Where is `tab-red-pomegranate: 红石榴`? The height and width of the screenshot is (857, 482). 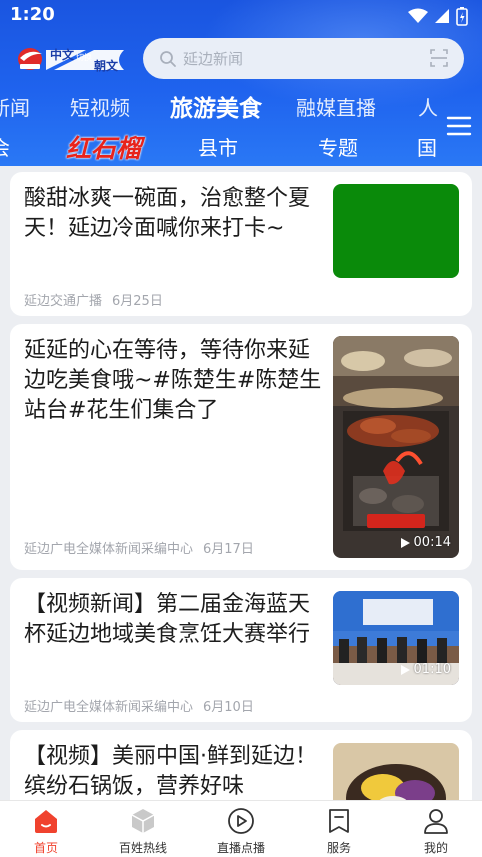
tab-red-pomegranate: 红石榴 is located at coordinates (103, 147).